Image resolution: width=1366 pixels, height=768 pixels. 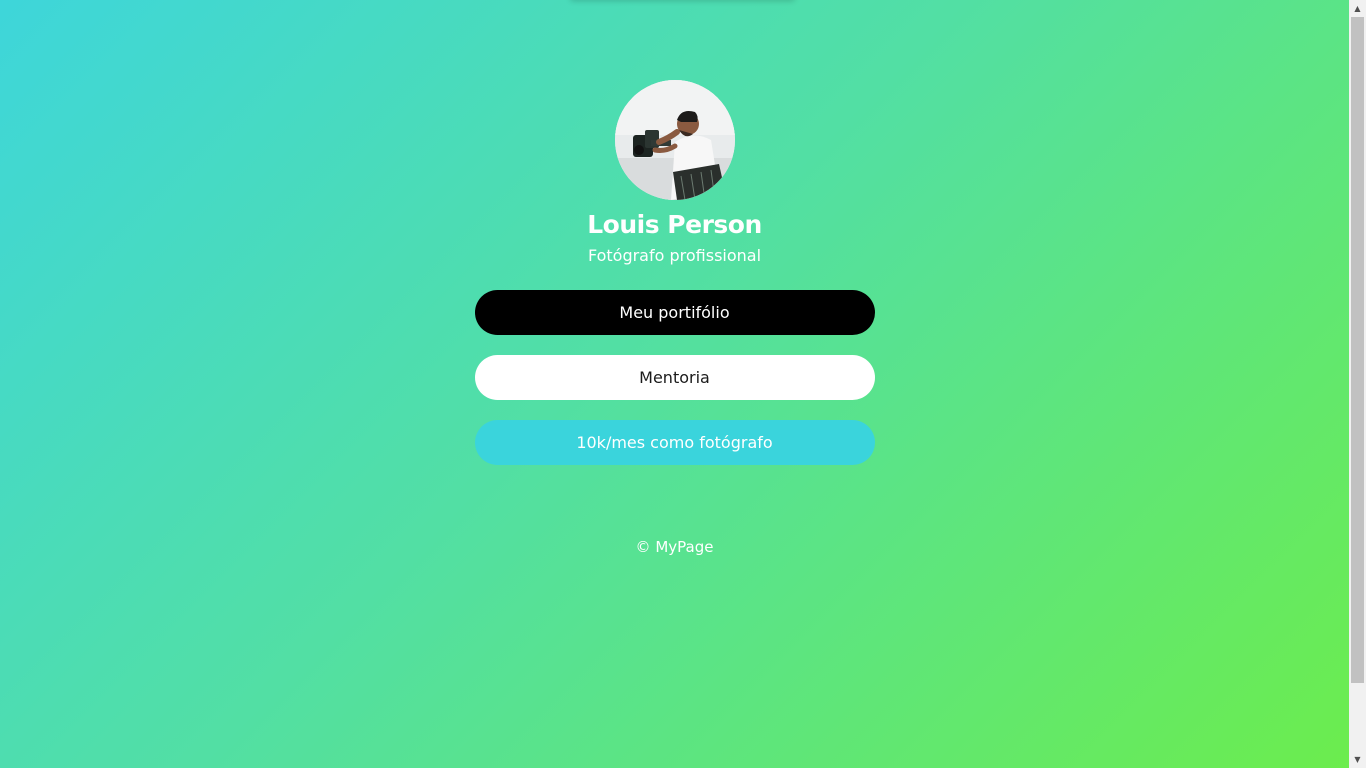 I want to click on profile-name: Louis Person, so click(x=674, y=224).